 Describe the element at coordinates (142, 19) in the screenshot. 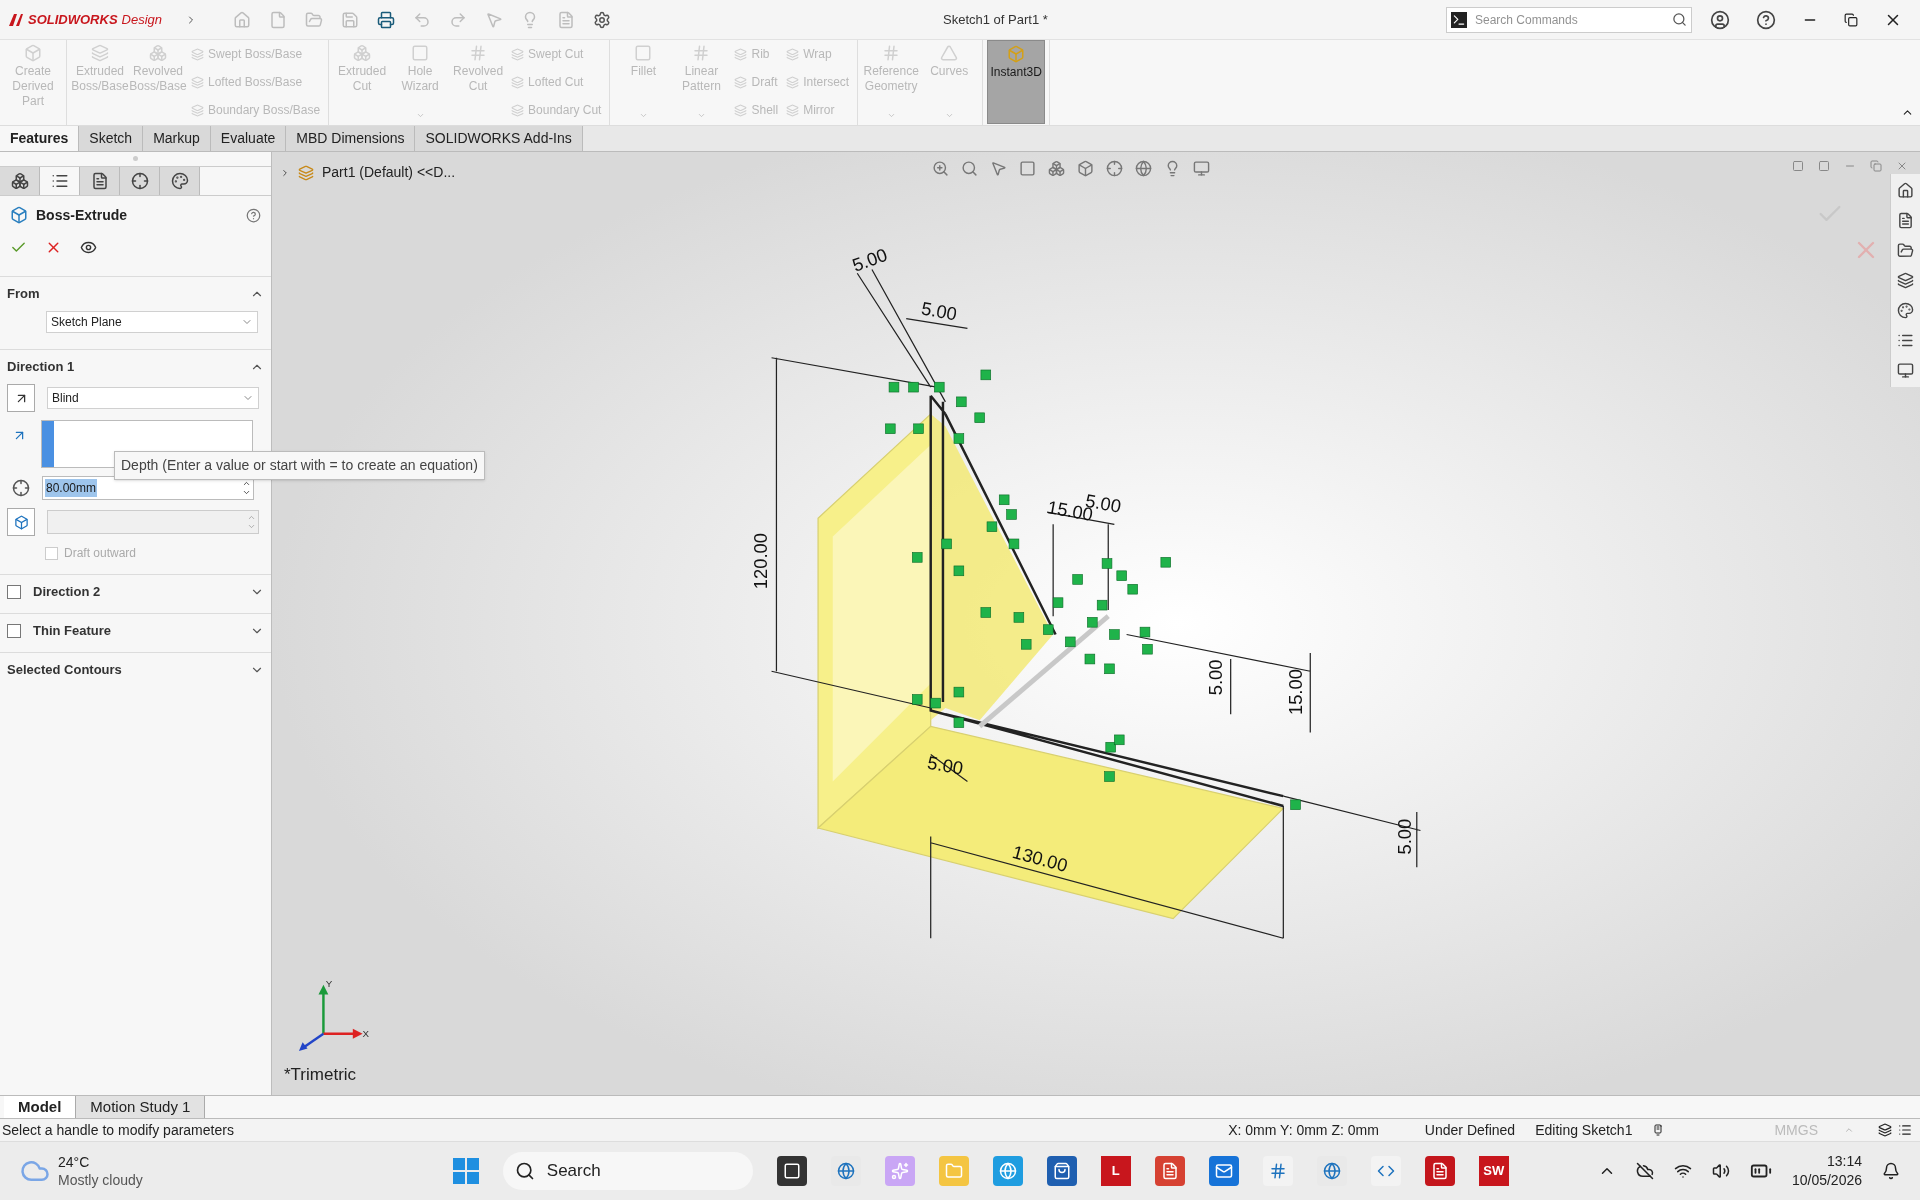

I see `app-edition: Design` at that location.